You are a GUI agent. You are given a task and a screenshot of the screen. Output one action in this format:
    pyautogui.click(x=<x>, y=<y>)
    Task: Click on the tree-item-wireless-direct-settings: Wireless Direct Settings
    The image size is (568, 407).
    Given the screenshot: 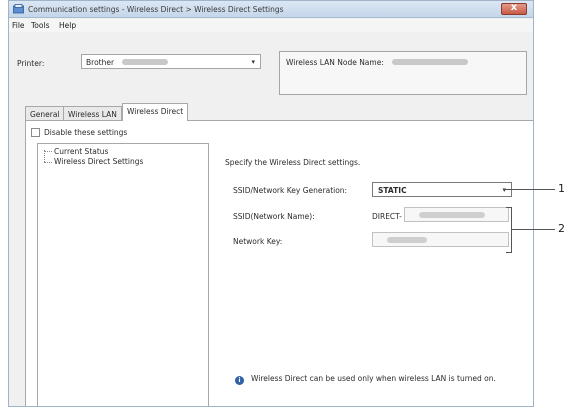 What is the action you would take?
    pyautogui.click(x=98, y=161)
    